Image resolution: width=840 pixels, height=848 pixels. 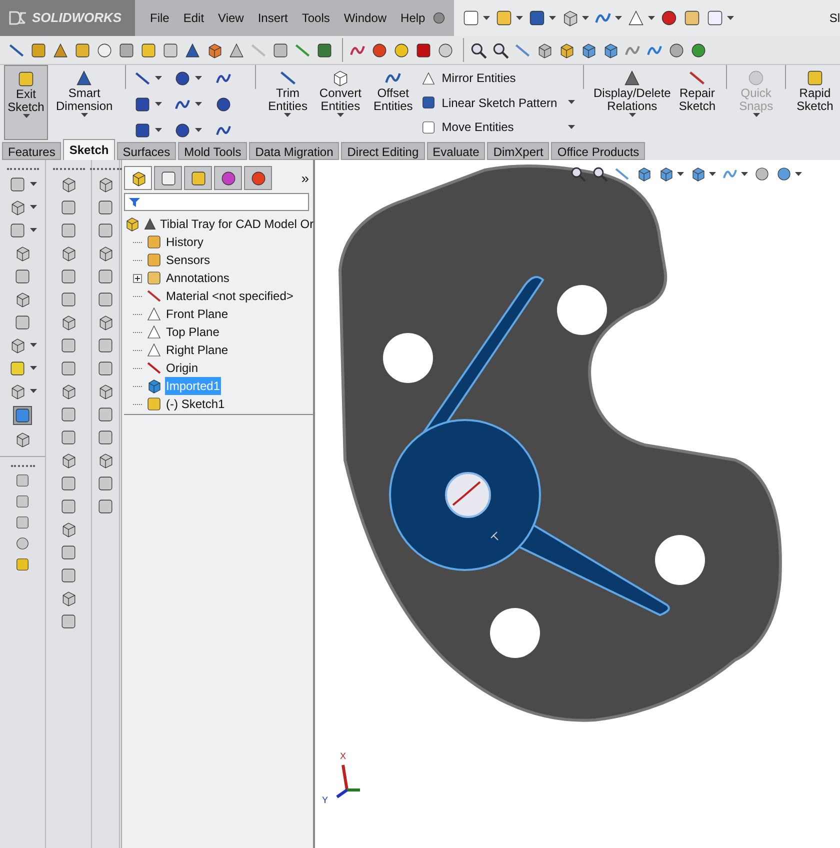 I want to click on command-button: Rapid Sketch, so click(x=815, y=102).